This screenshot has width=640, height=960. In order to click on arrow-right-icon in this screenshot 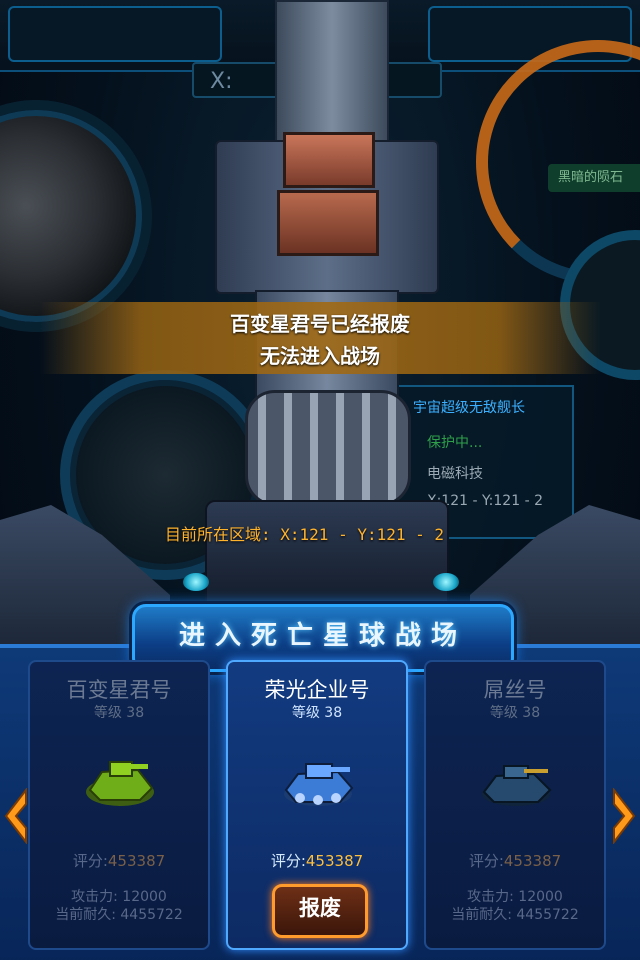, I will do `click(625, 816)`.